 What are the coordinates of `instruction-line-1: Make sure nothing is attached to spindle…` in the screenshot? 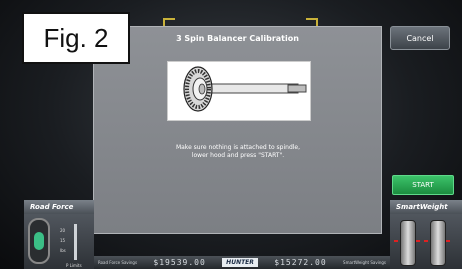 It's located at (238, 147).